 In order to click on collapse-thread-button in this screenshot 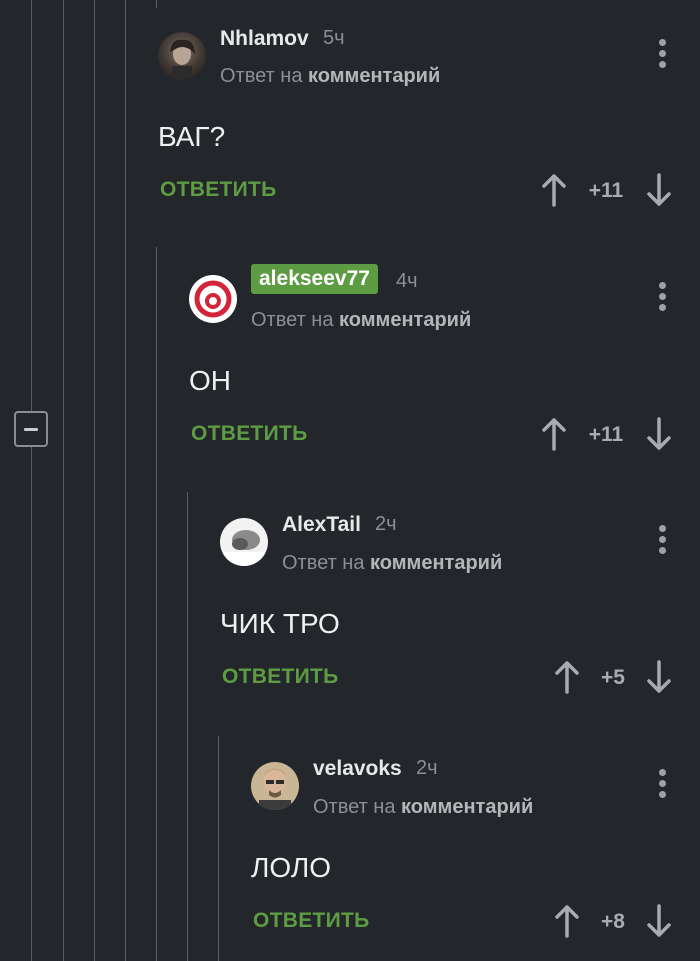, I will do `click(31, 429)`.